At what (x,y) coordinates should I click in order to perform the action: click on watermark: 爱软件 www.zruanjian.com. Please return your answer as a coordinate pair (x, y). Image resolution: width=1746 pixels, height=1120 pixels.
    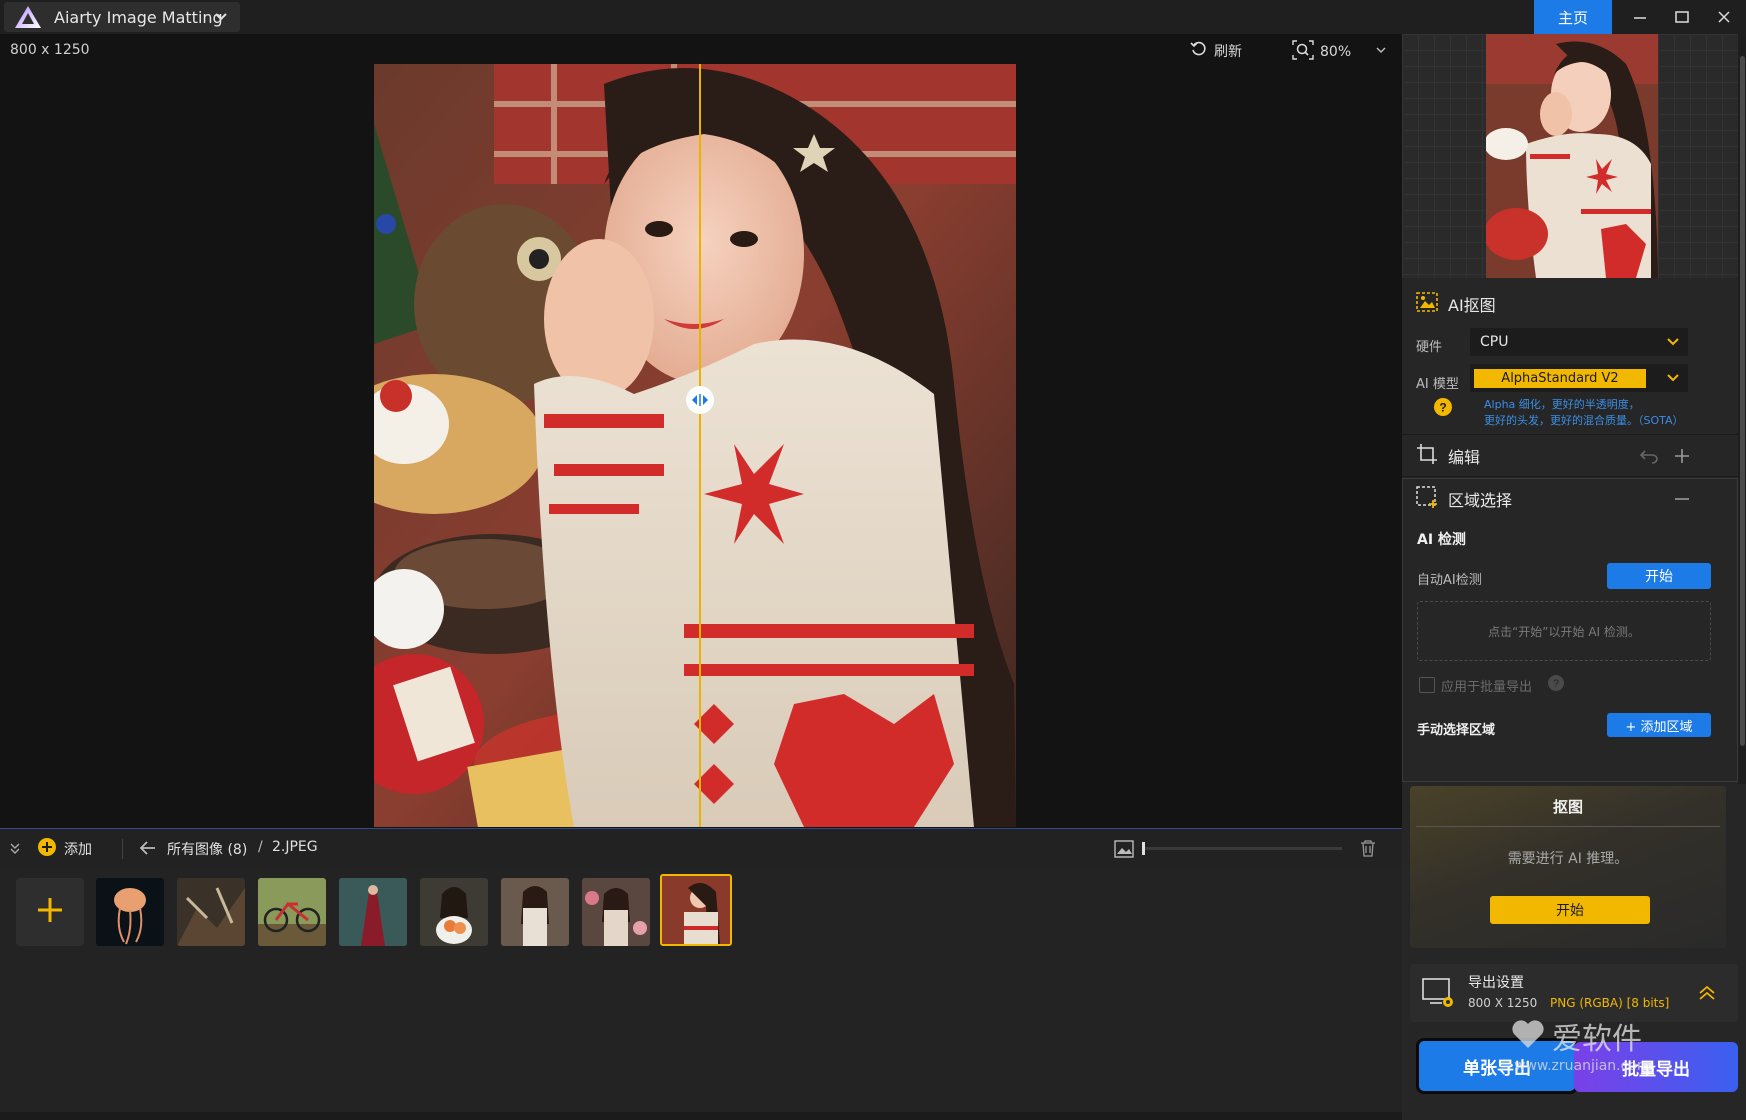
    Looking at the image, I should click on (1580, 1044).